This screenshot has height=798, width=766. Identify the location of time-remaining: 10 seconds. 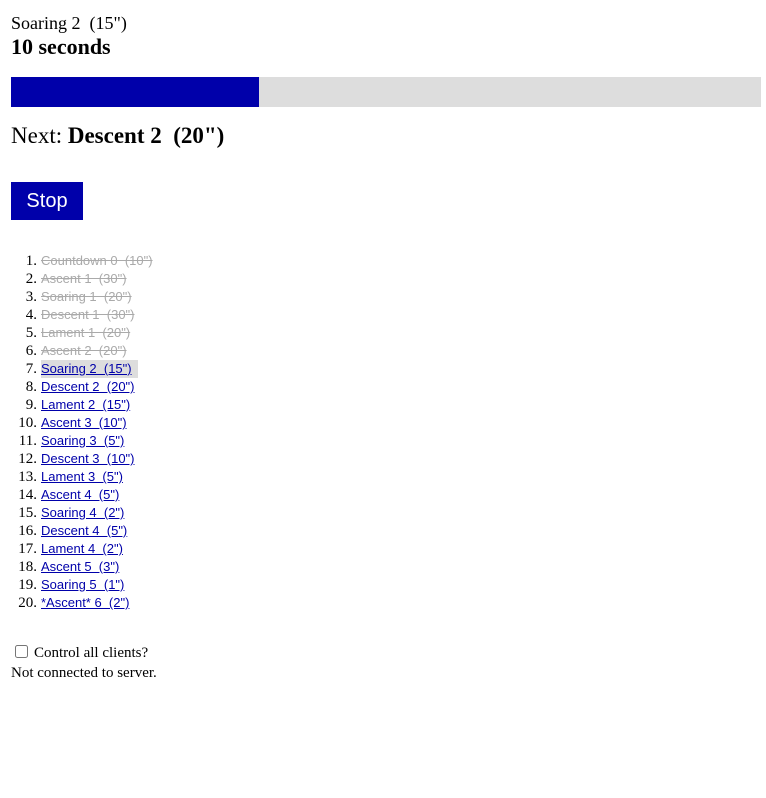
(61, 46).